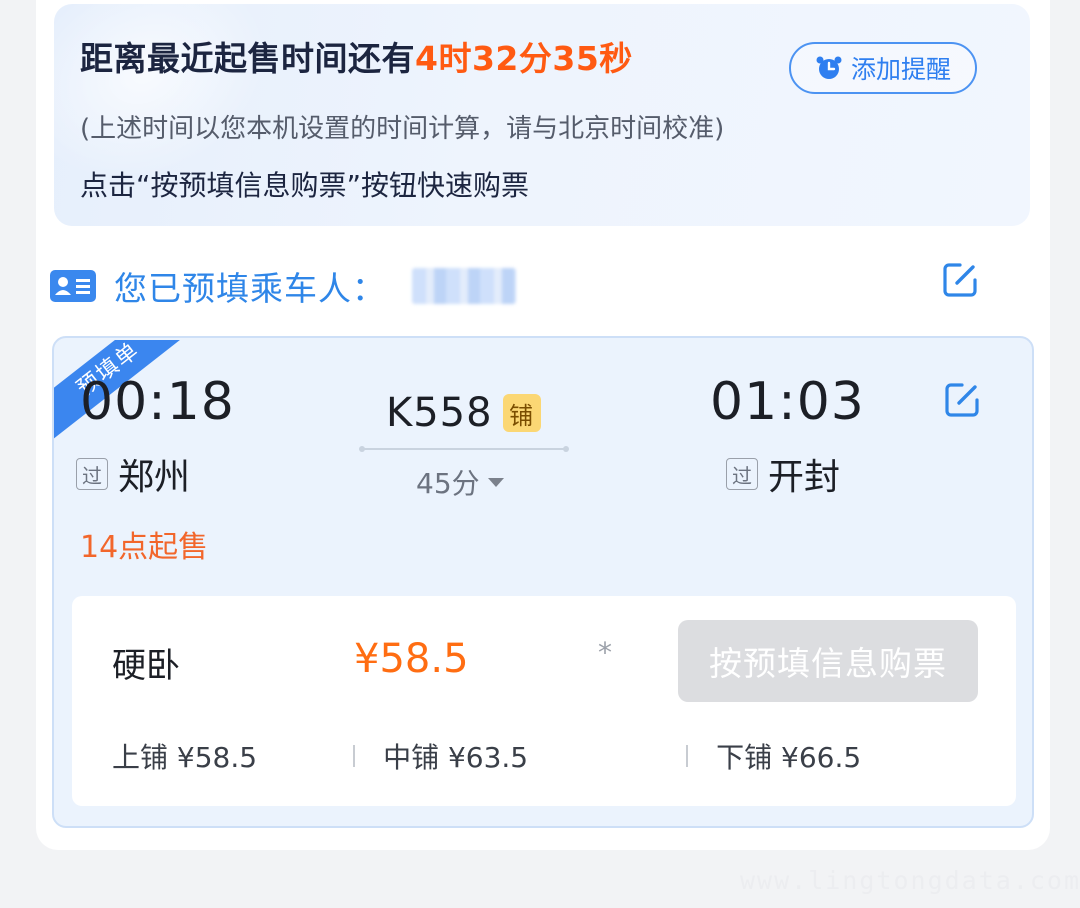  I want to click on prefilled-passenger-row: 您已预填乘车人：, so click(520, 286).